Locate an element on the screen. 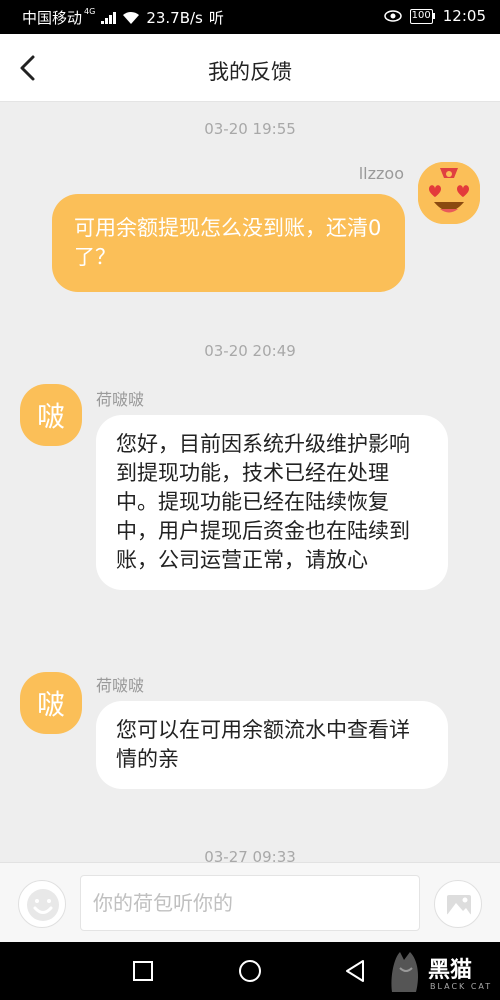 Image resolution: width=500 pixels, height=1000 pixels. header: 我的反馈 is located at coordinates (250, 68).